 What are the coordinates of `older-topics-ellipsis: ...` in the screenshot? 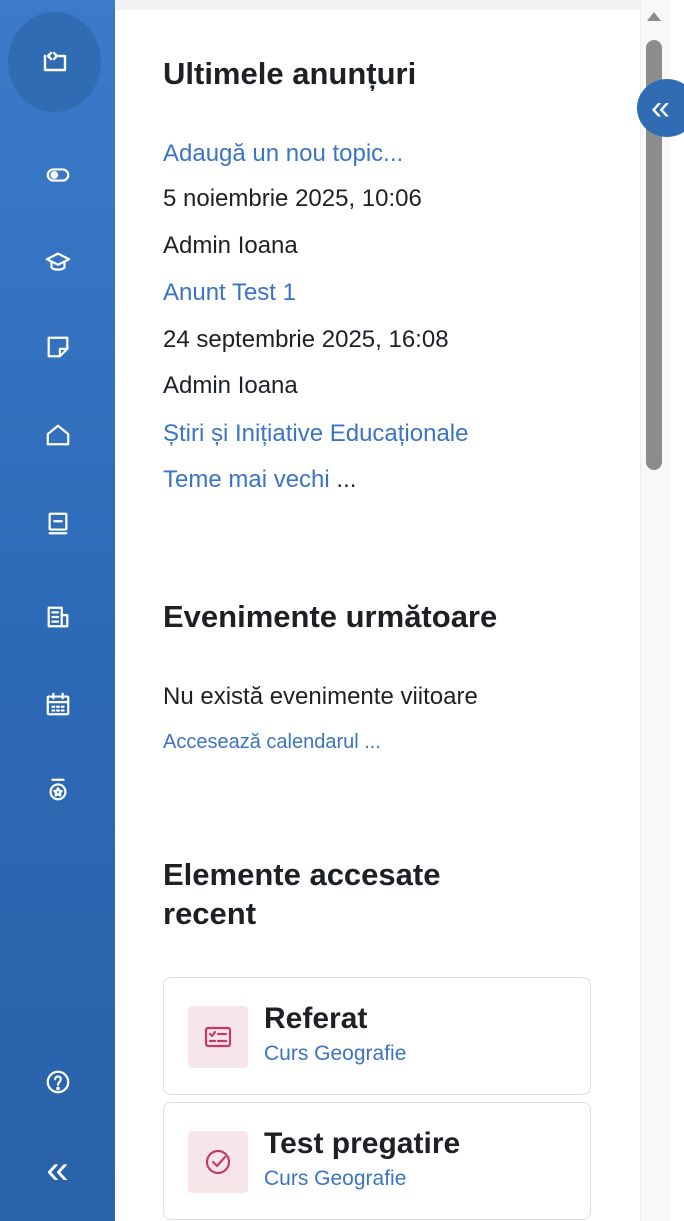 It's located at (343, 479).